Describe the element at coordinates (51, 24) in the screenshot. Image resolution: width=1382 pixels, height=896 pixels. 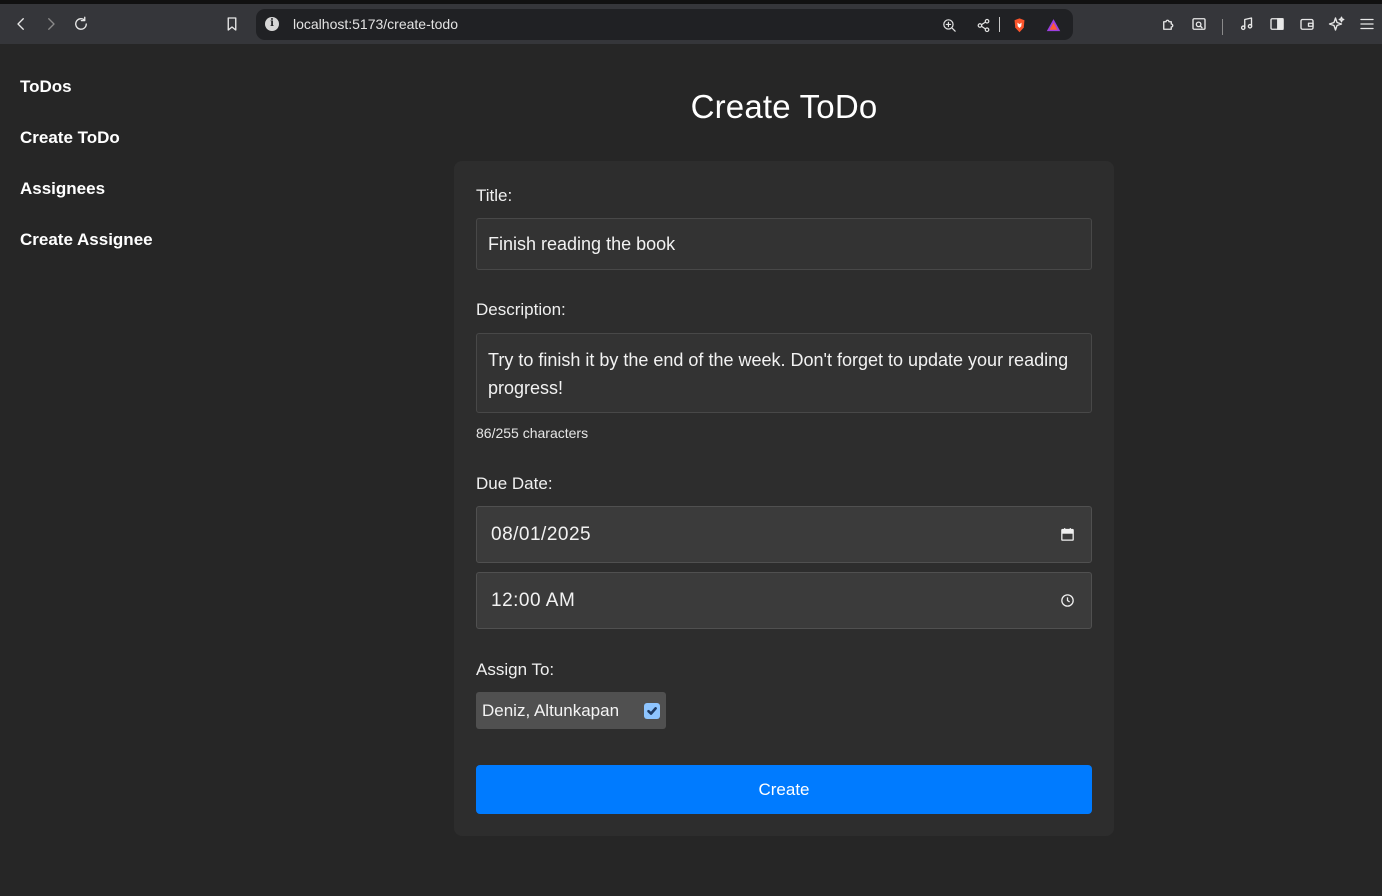
I see `forward-icon` at that location.